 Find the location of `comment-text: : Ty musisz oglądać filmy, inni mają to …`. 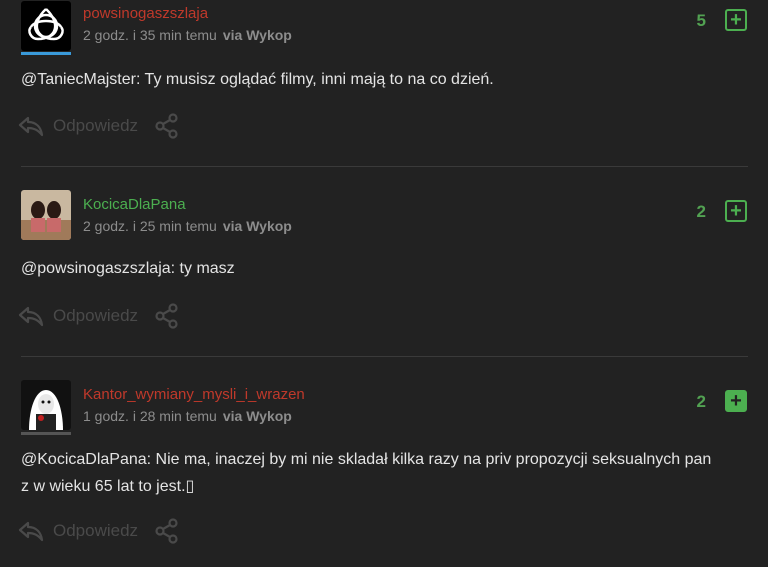

comment-text: : Ty musisz oglądać filmy, inni mają to … is located at coordinates (314, 79).